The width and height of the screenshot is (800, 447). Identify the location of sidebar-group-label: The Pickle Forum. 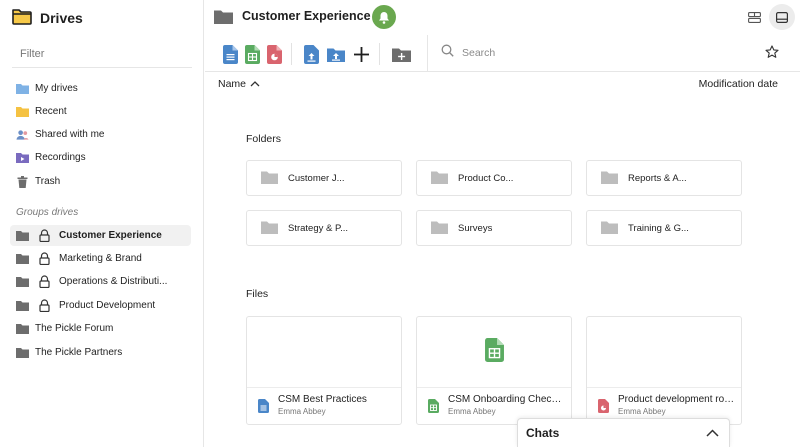
(74, 328).